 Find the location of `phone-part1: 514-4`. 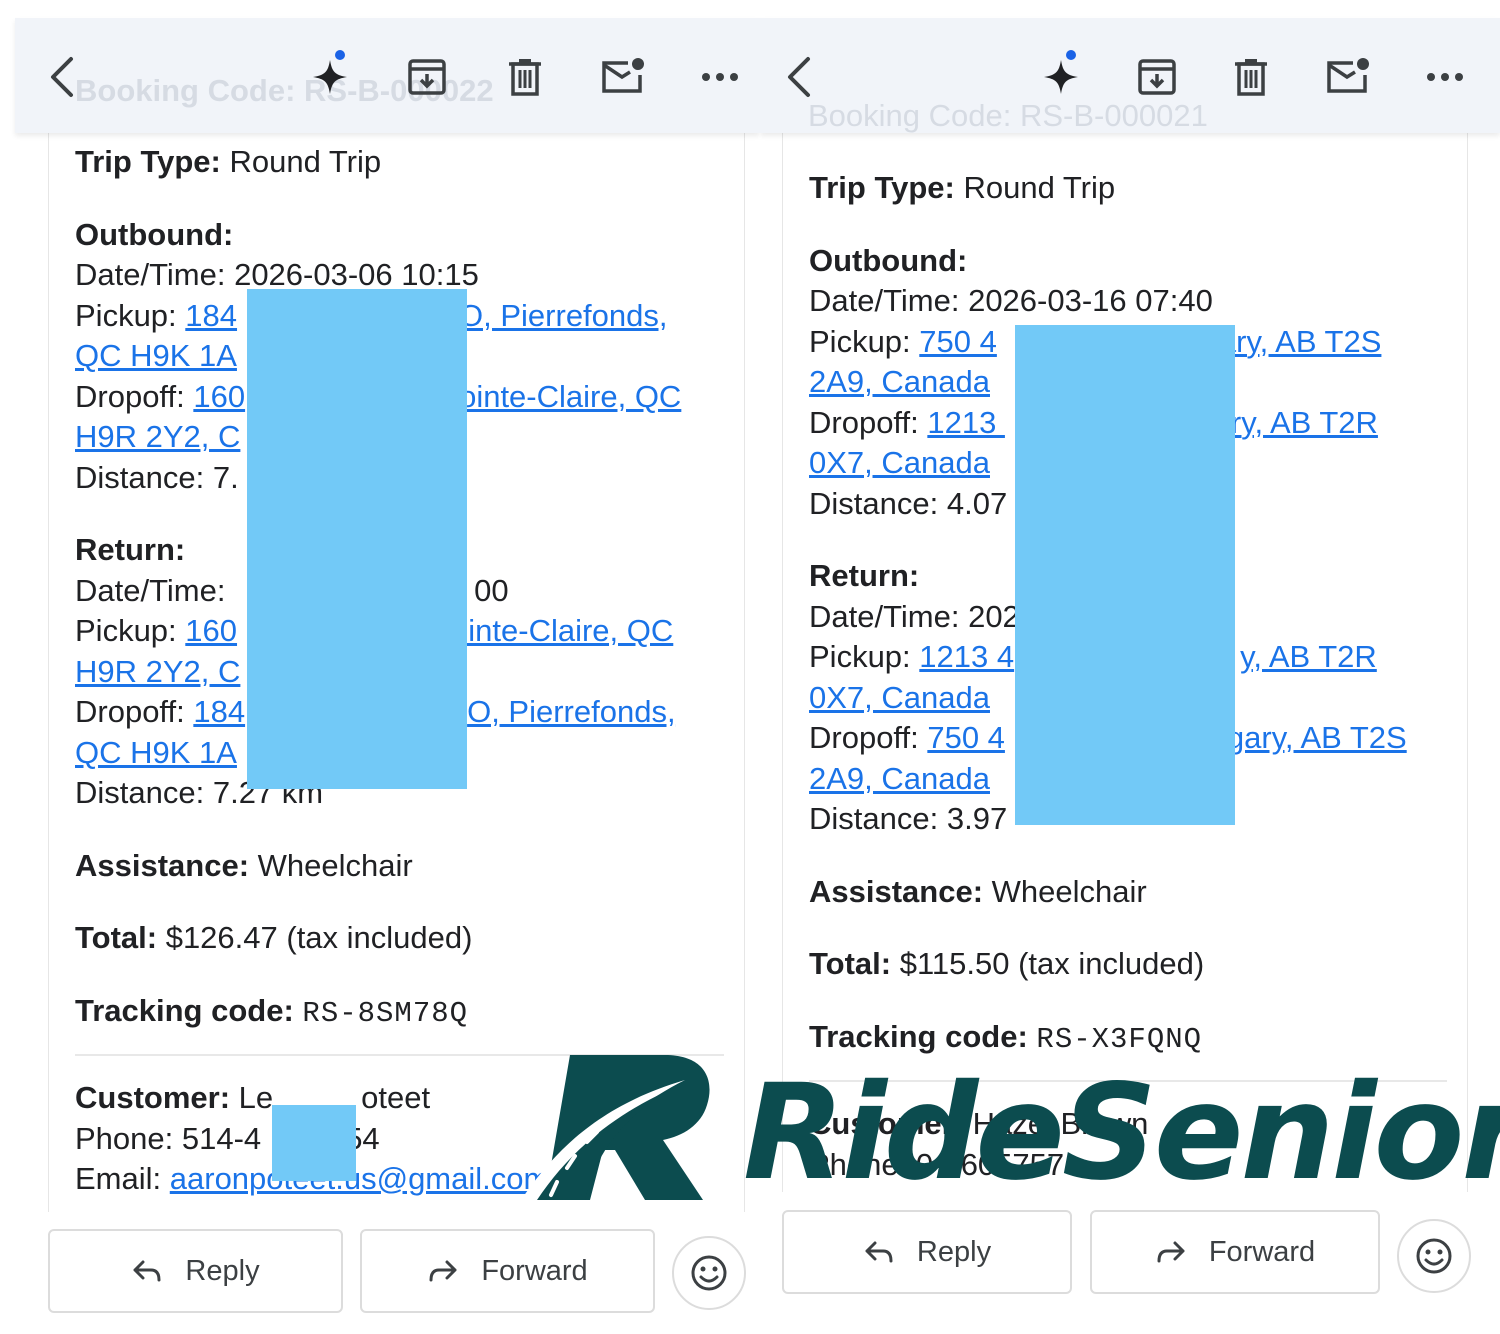

phone-part1: 514-4 is located at coordinates (221, 1138).